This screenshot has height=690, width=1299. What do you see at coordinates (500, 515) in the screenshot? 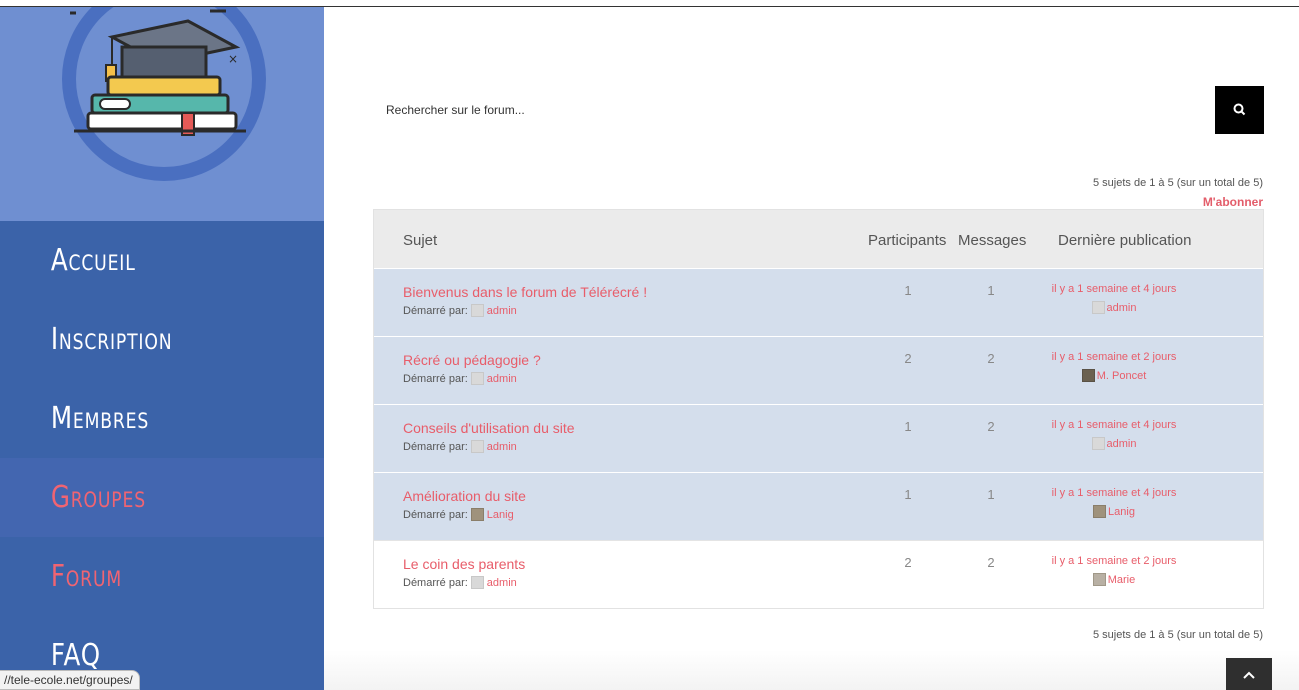
I see `author-link: Lanig` at bounding box center [500, 515].